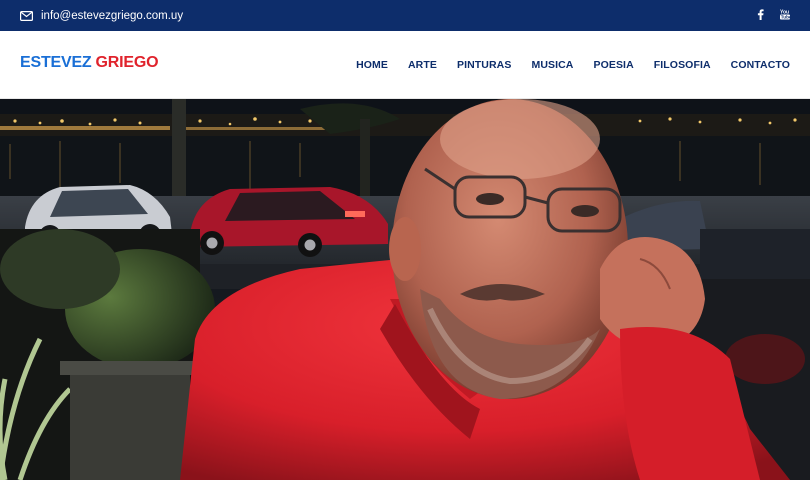  Describe the element at coordinates (613, 65) in the screenshot. I see `nav-poesia: POESIA` at that location.